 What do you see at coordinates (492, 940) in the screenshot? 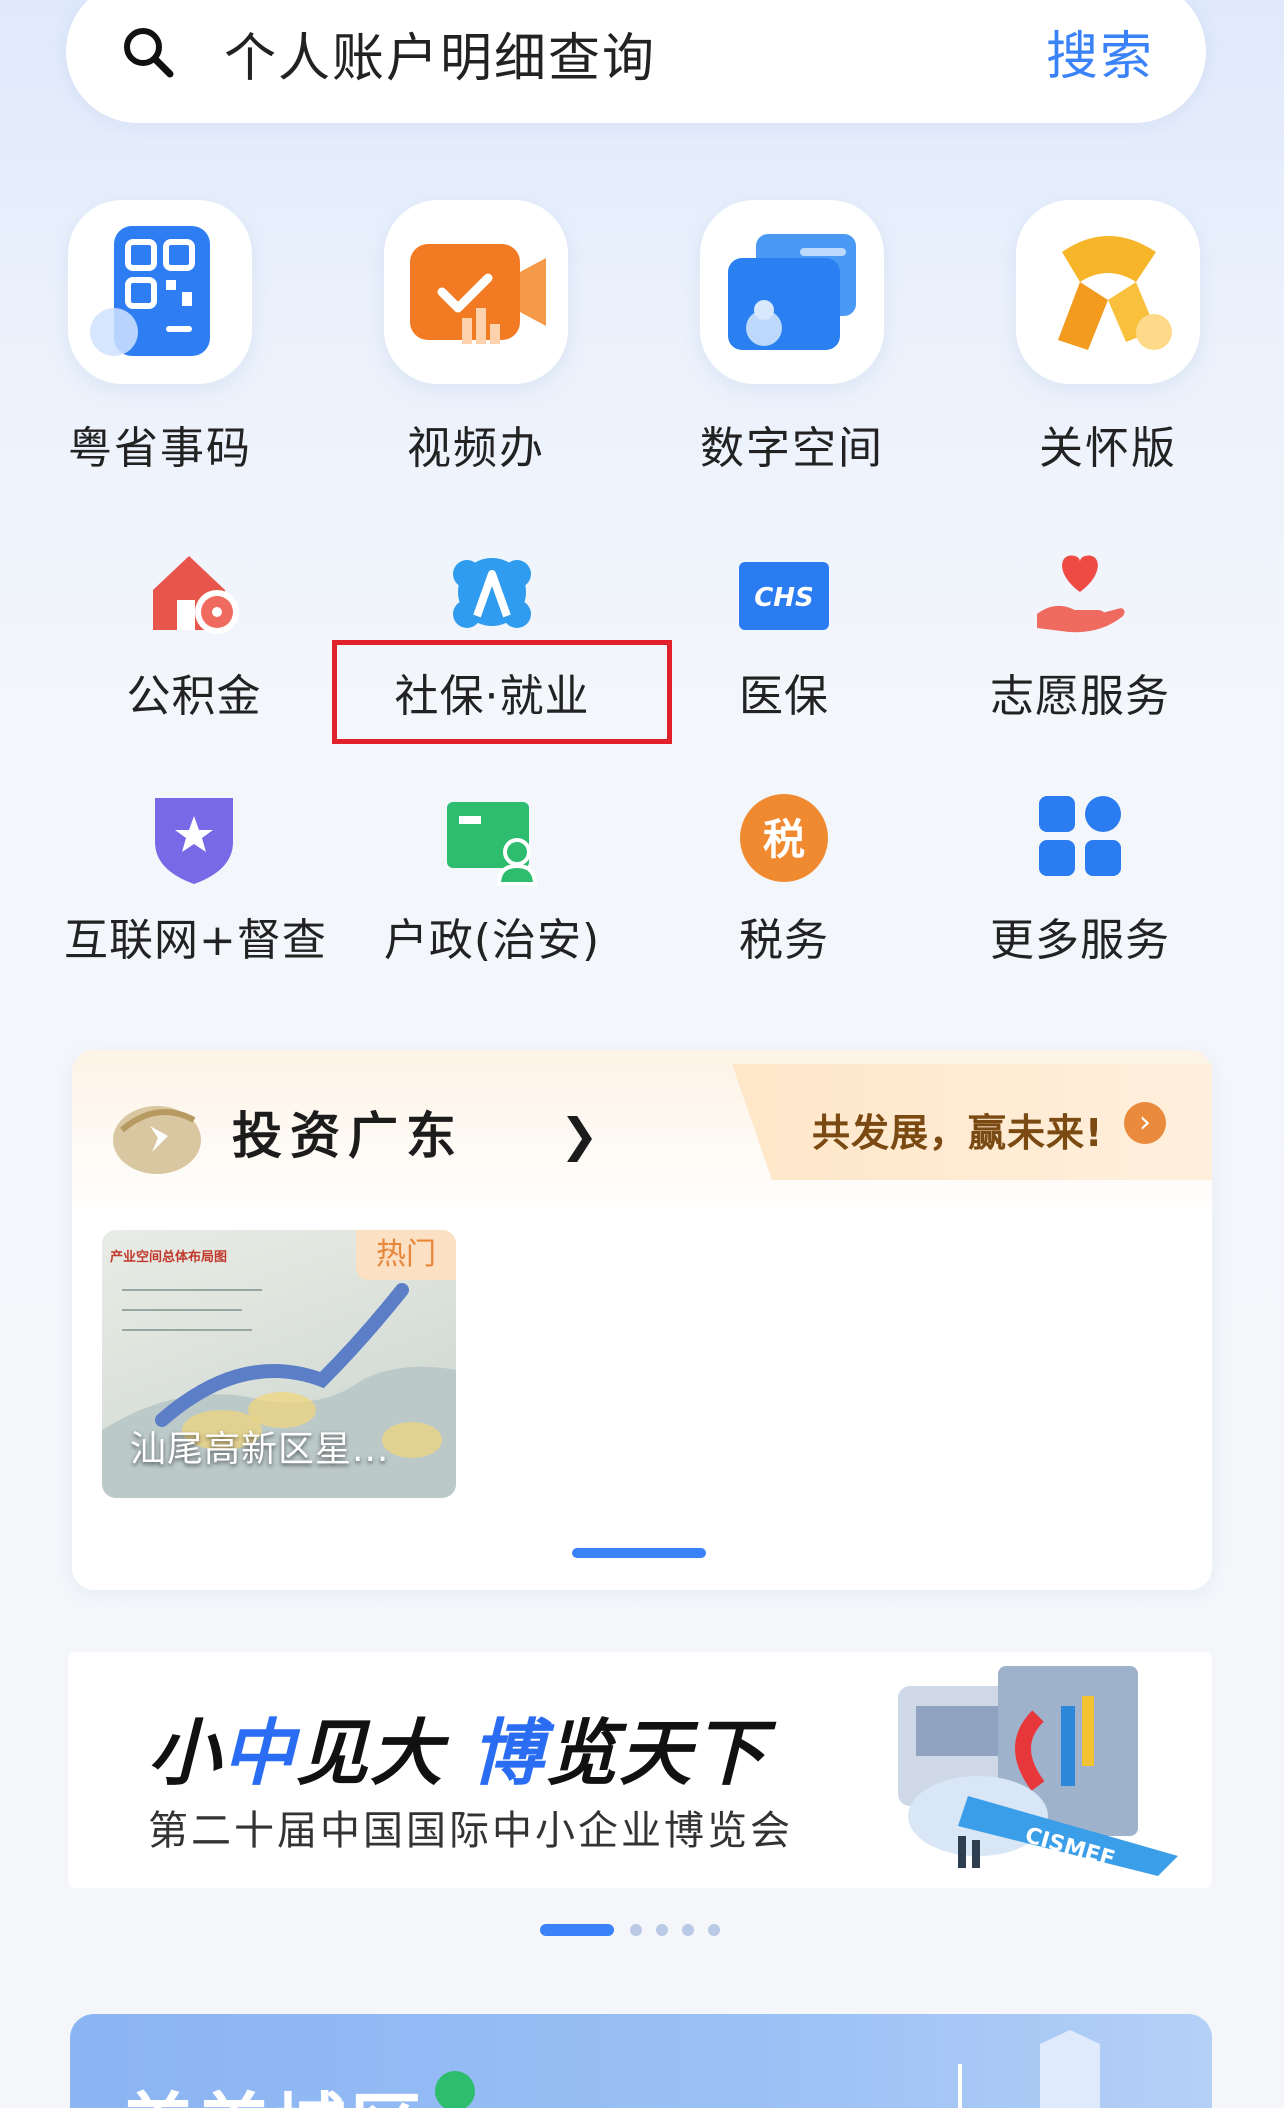
I see `service-label: 户政(治安)` at bounding box center [492, 940].